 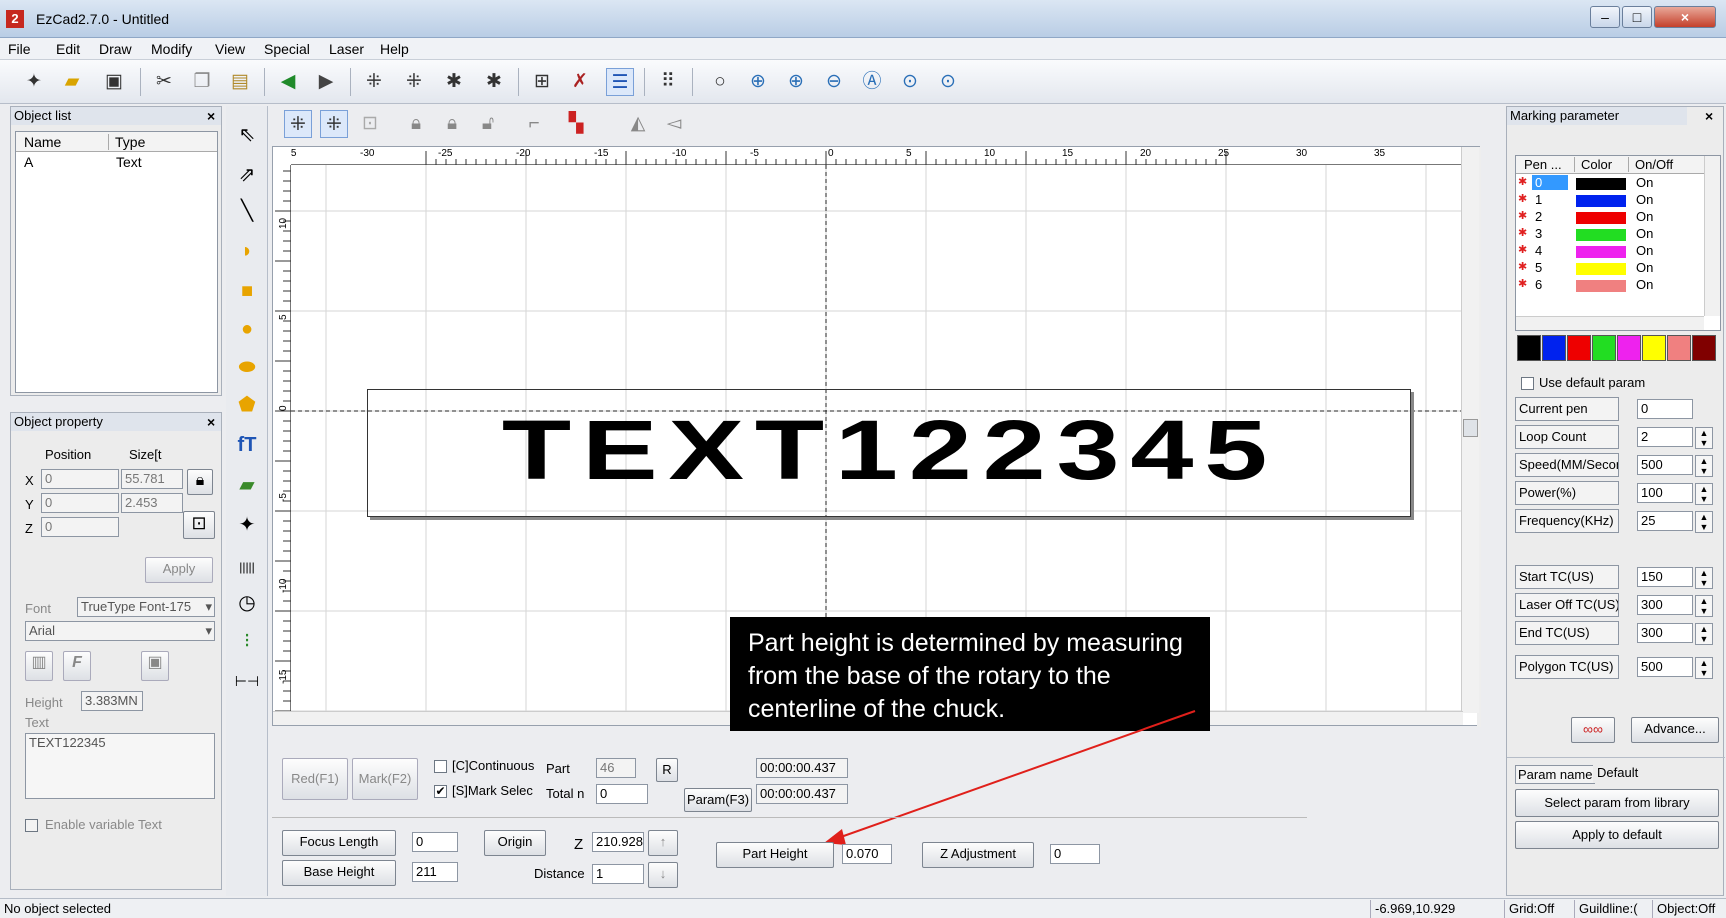 What do you see at coordinates (618, 842) in the screenshot?
I see `z-position-value: 210.928` at bounding box center [618, 842].